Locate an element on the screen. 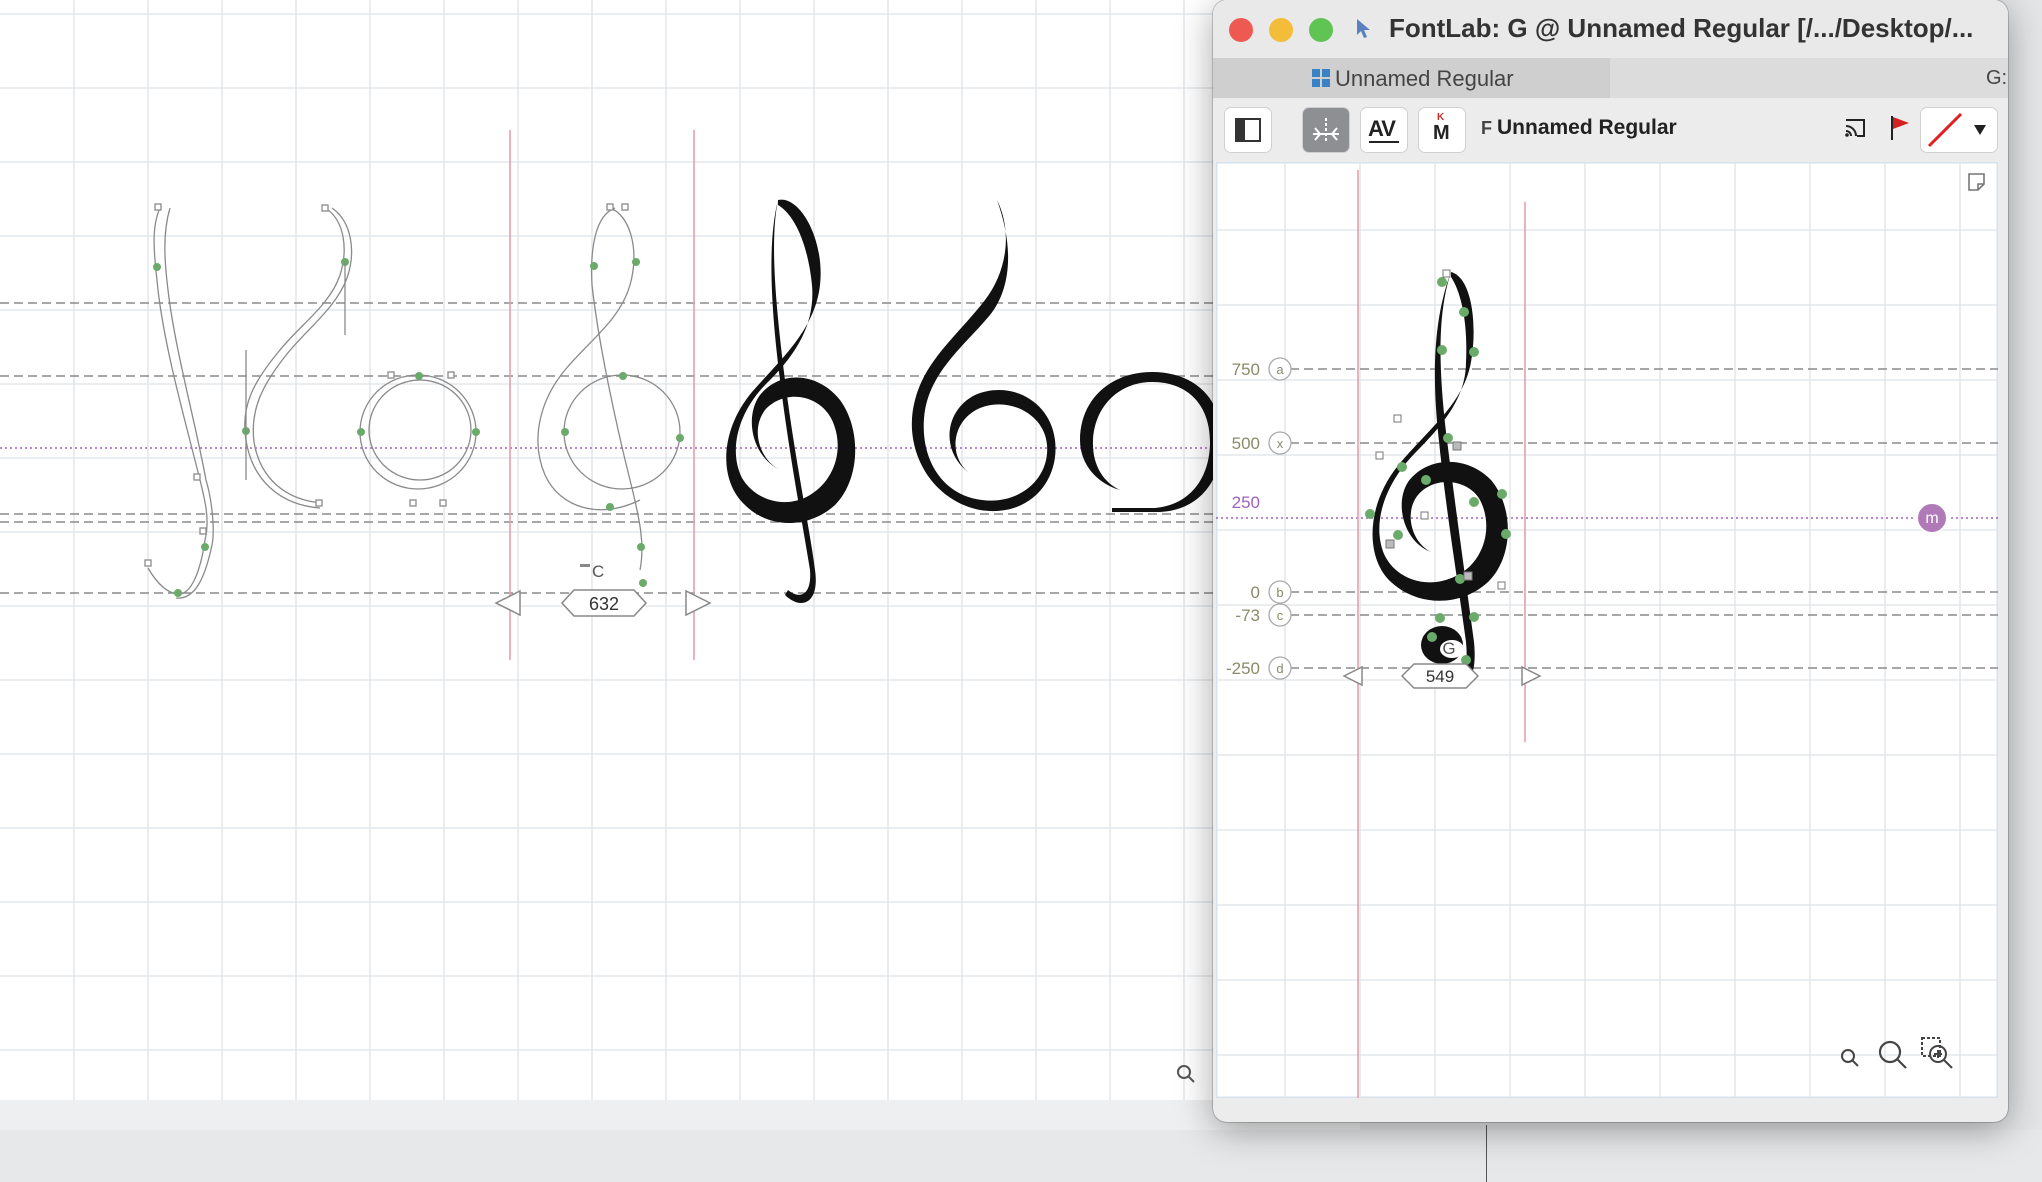 The height and width of the screenshot is (1182, 2042). tab-font: Unnamed Regular is located at coordinates (1411, 78).